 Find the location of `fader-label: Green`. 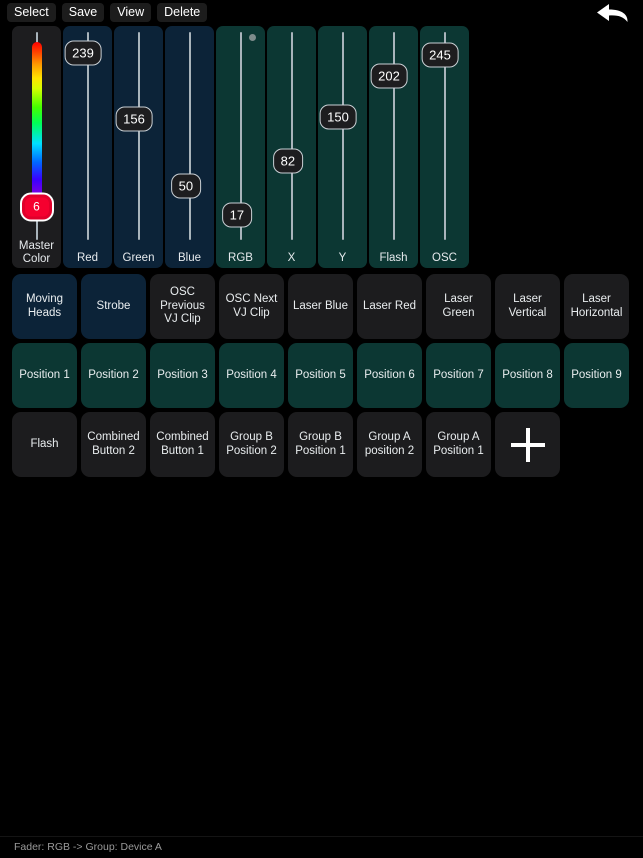

fader-label: Green is located at coordinates (138, 258).